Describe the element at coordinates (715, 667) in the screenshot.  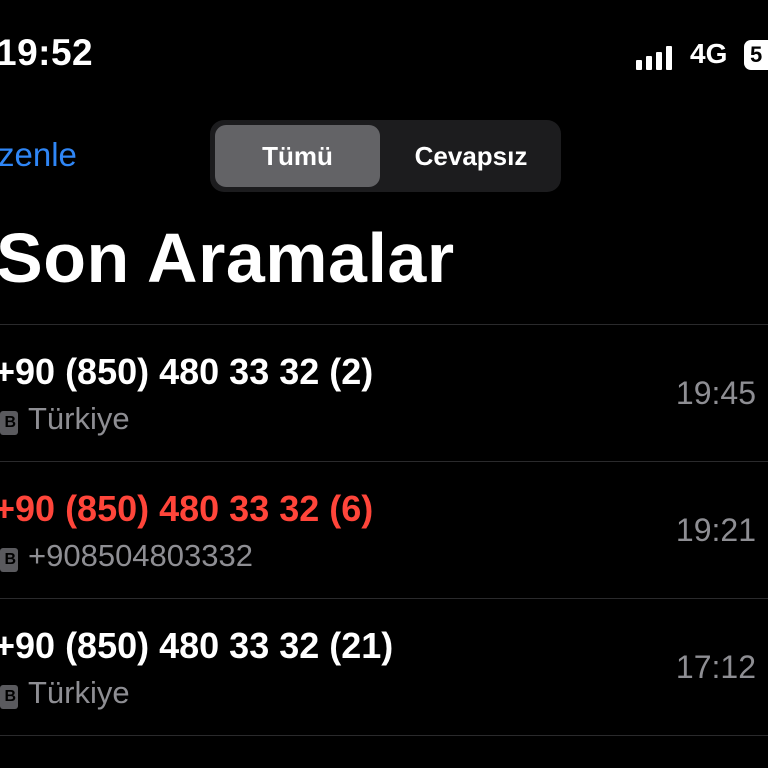
I see `call-time: 17:12` at that location.